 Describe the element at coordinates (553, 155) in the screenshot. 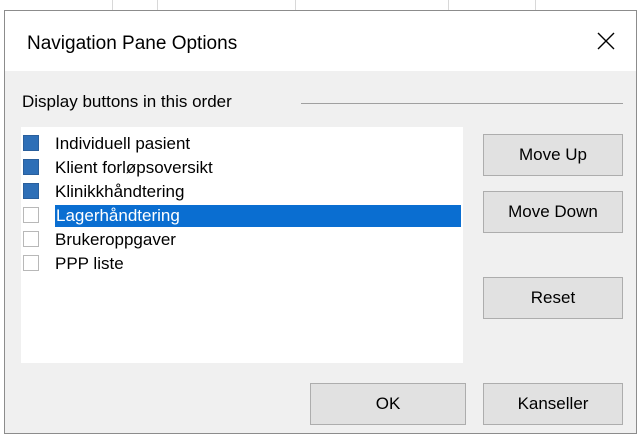

I see `move-up-button: Move Up` at that location.